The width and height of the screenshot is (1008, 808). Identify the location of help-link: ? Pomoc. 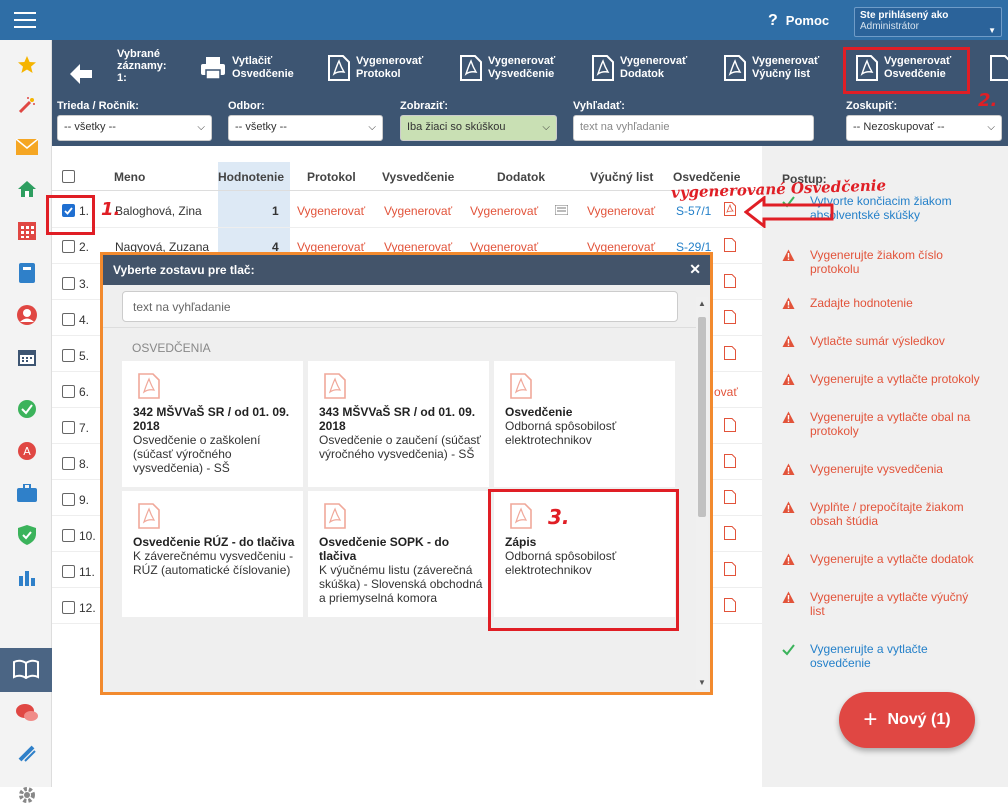
(798, 21).